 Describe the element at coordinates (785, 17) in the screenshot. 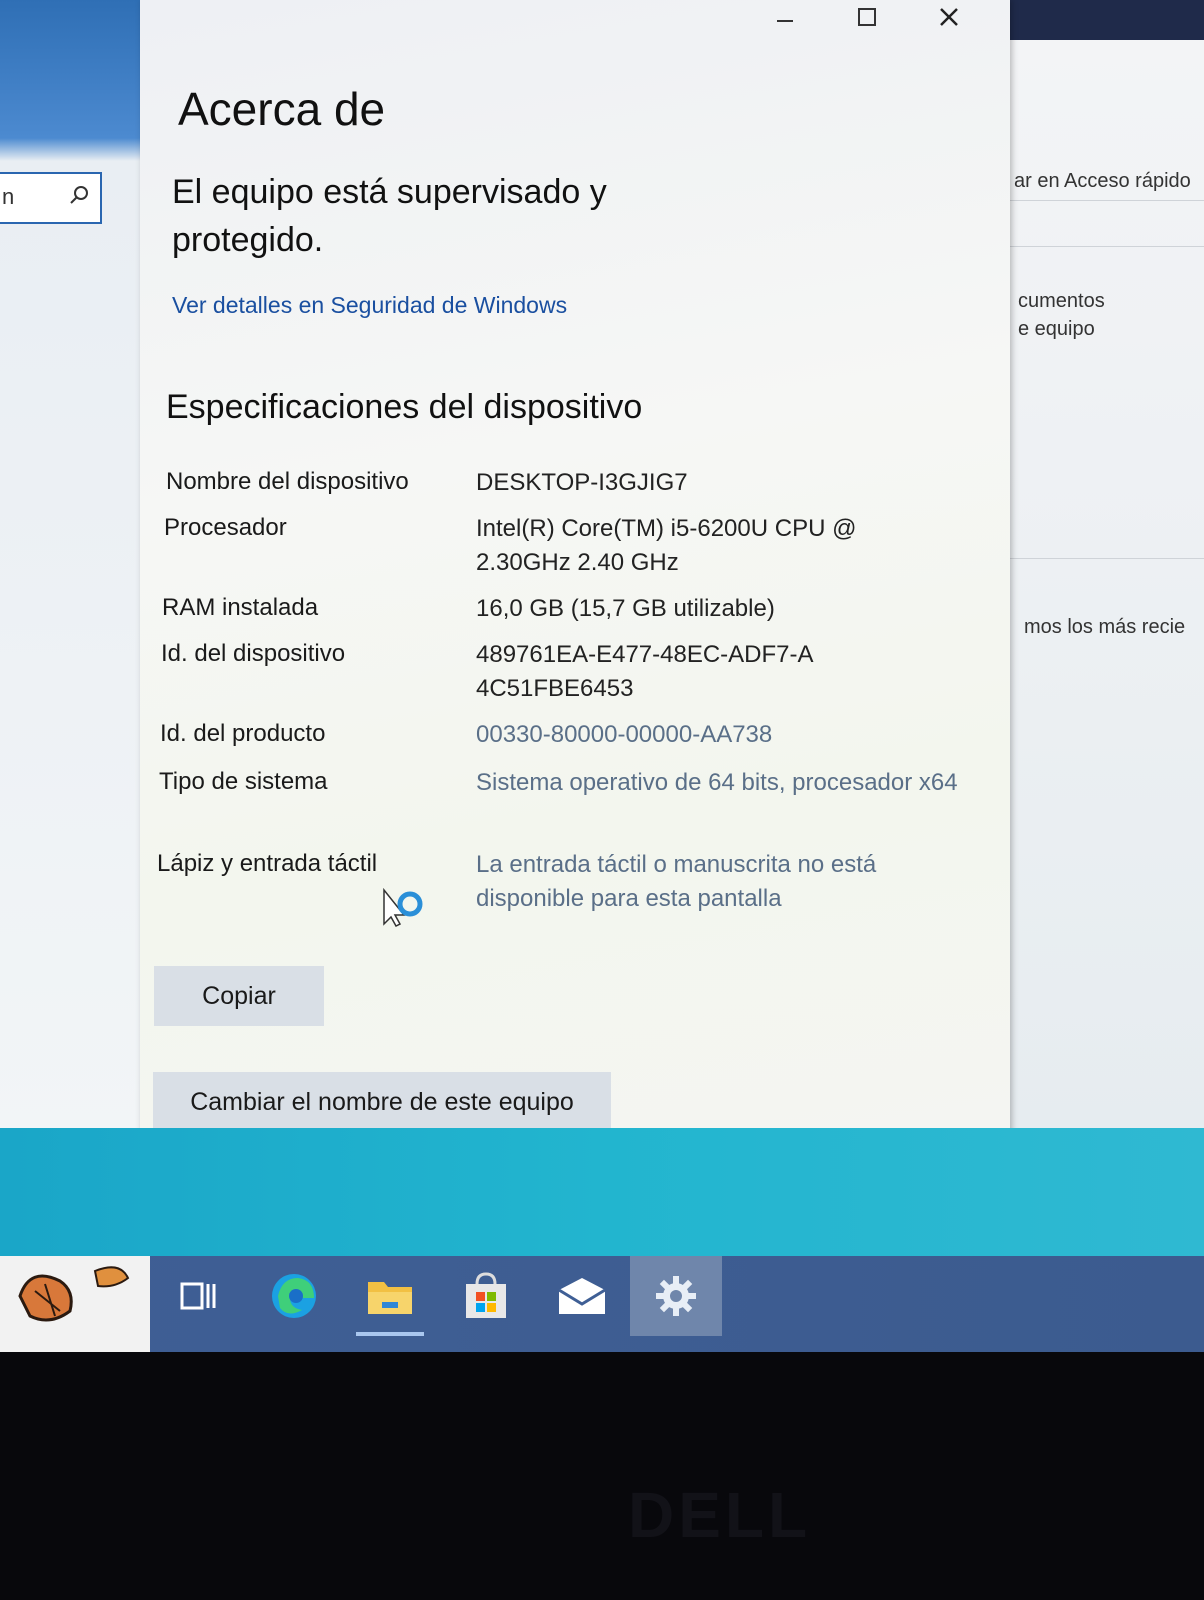

I see `minimize-button` at that location.